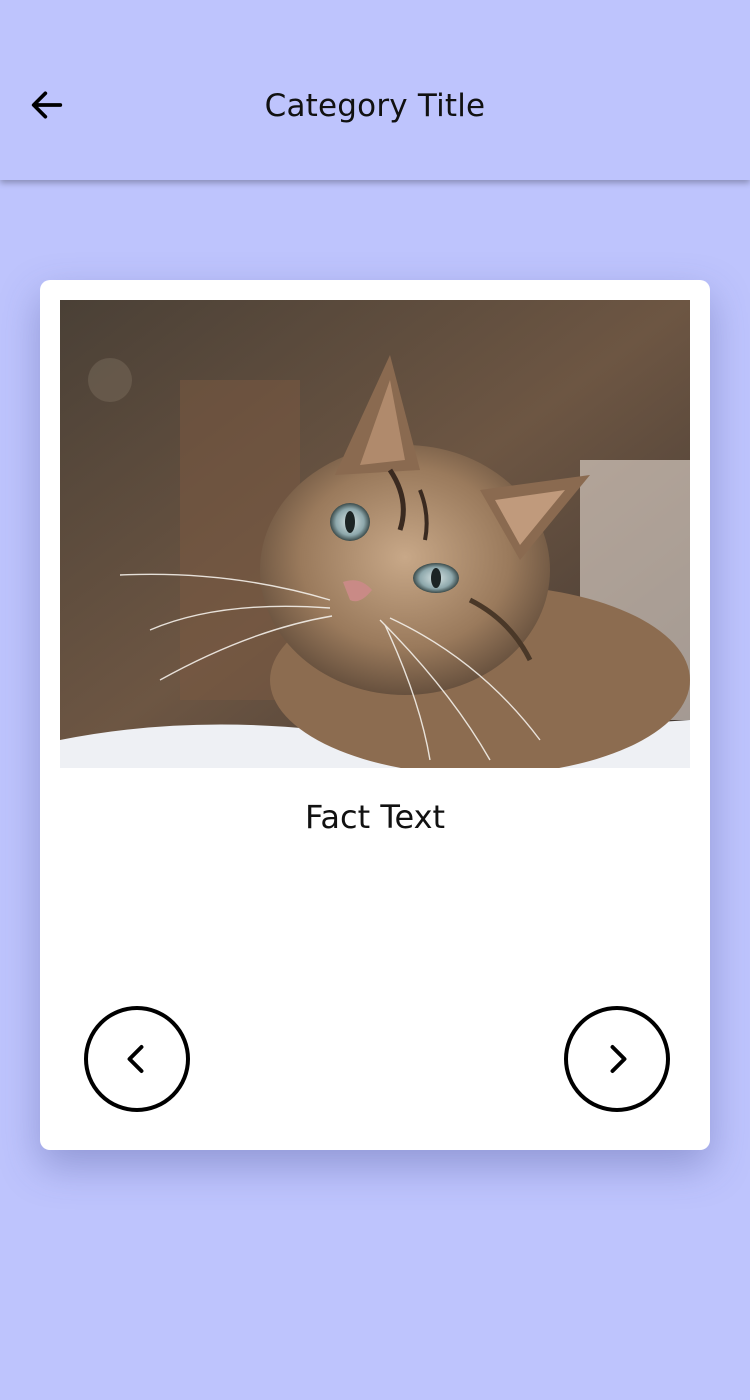 The height and width of the screenshot is (1400, 750). I want to click on fact-text: Fact Text, so click(375, 817).